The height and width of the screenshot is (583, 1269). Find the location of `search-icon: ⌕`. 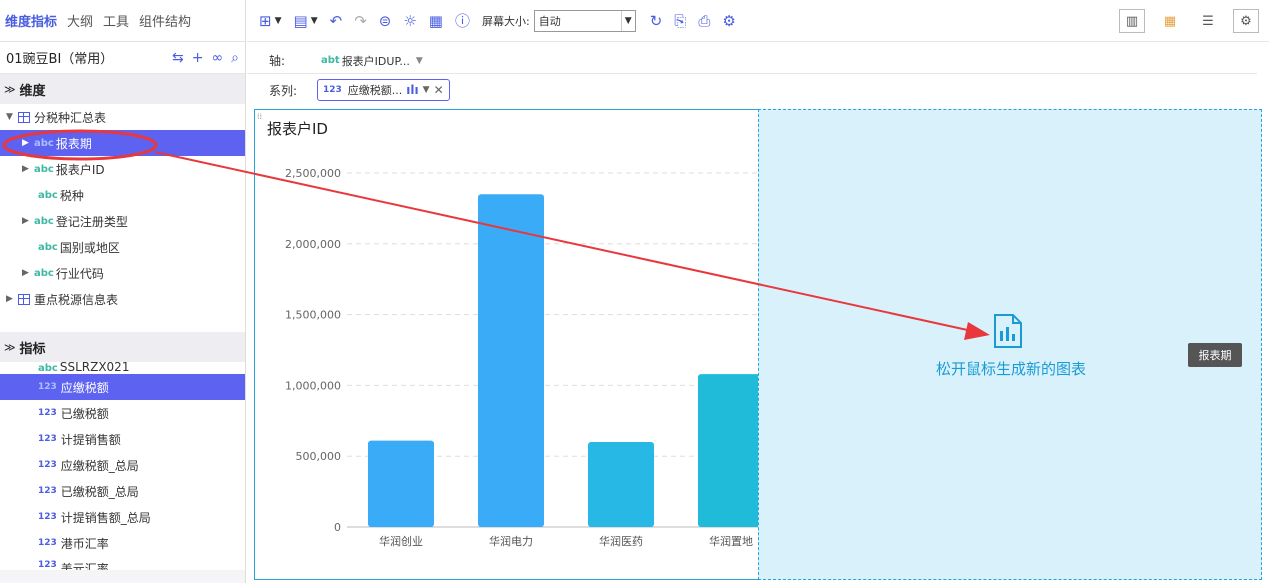

search-icon: ⌕ is located at coordinates (235, 58).